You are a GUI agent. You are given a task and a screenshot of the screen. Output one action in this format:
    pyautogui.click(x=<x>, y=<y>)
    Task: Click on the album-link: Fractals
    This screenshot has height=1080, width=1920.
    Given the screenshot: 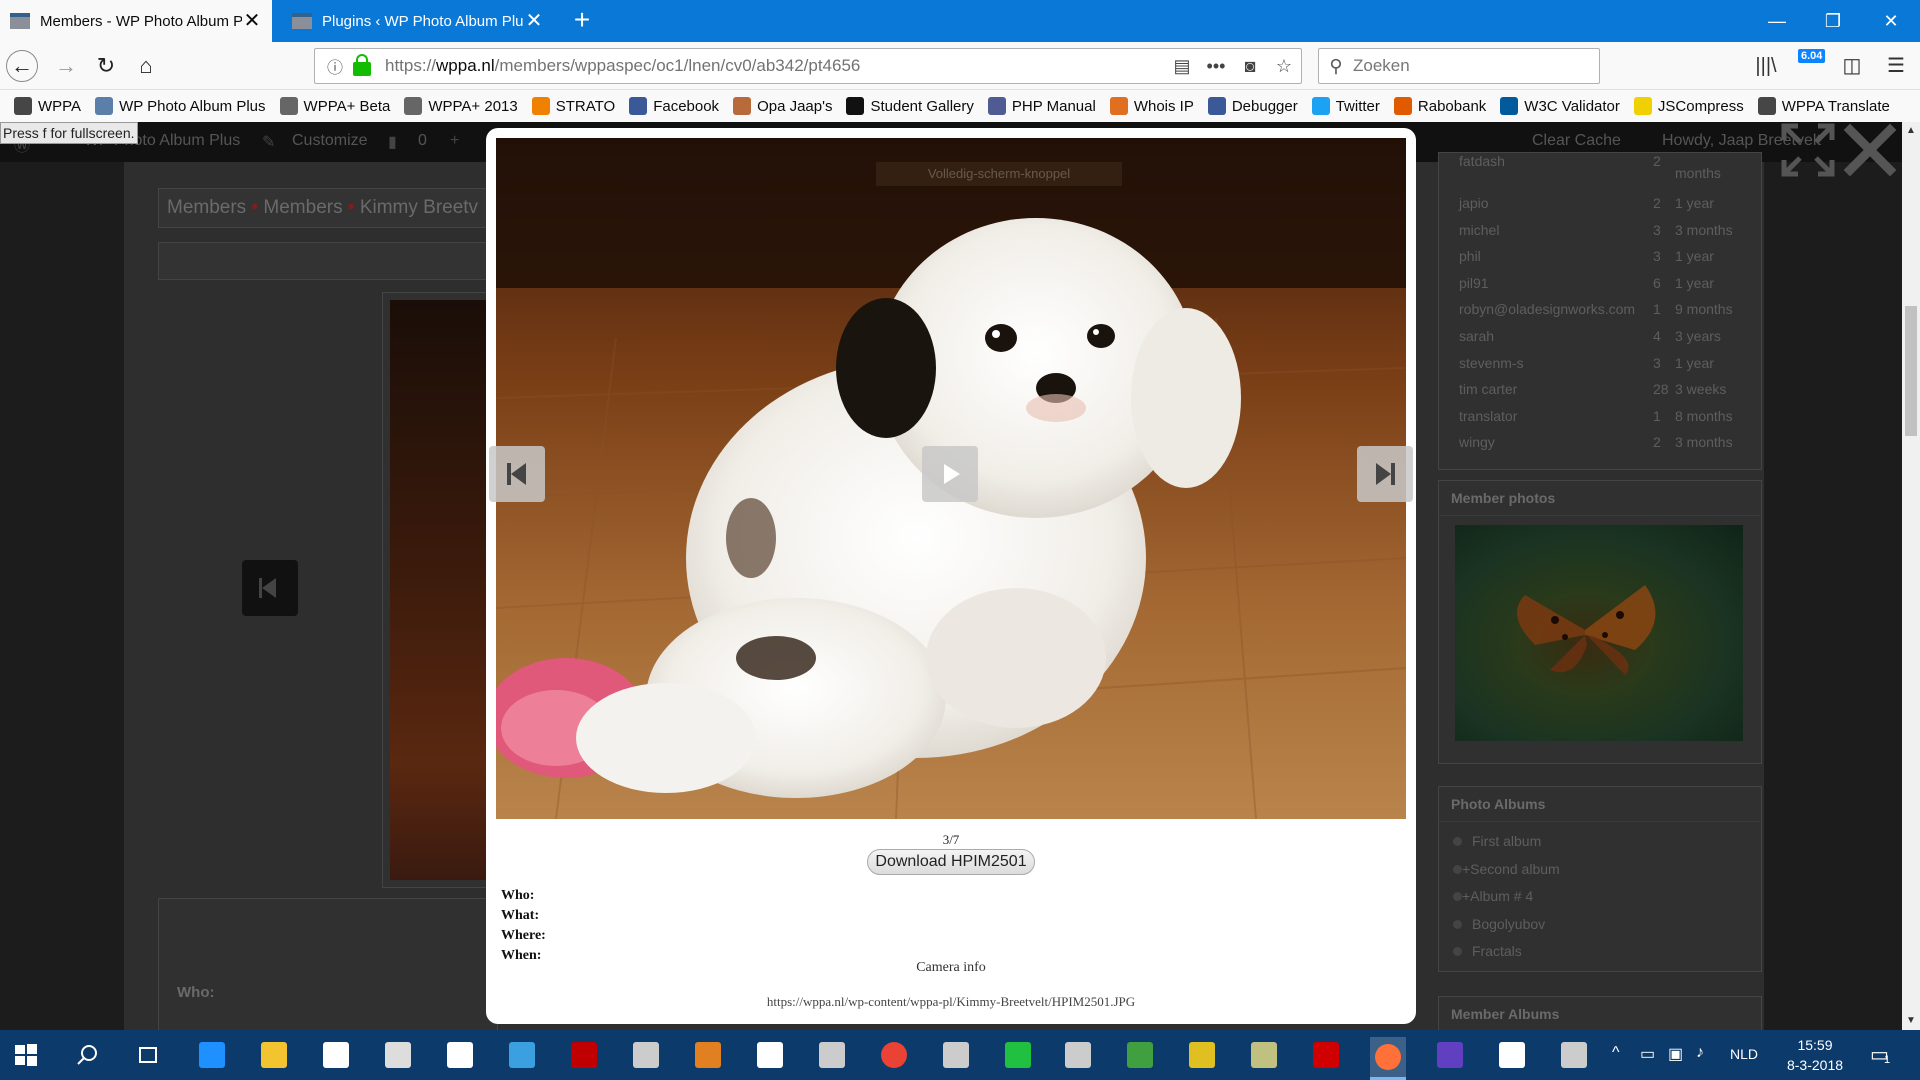 What is the action you would take?
    pyautogui.click(x=1487, y=951)
    